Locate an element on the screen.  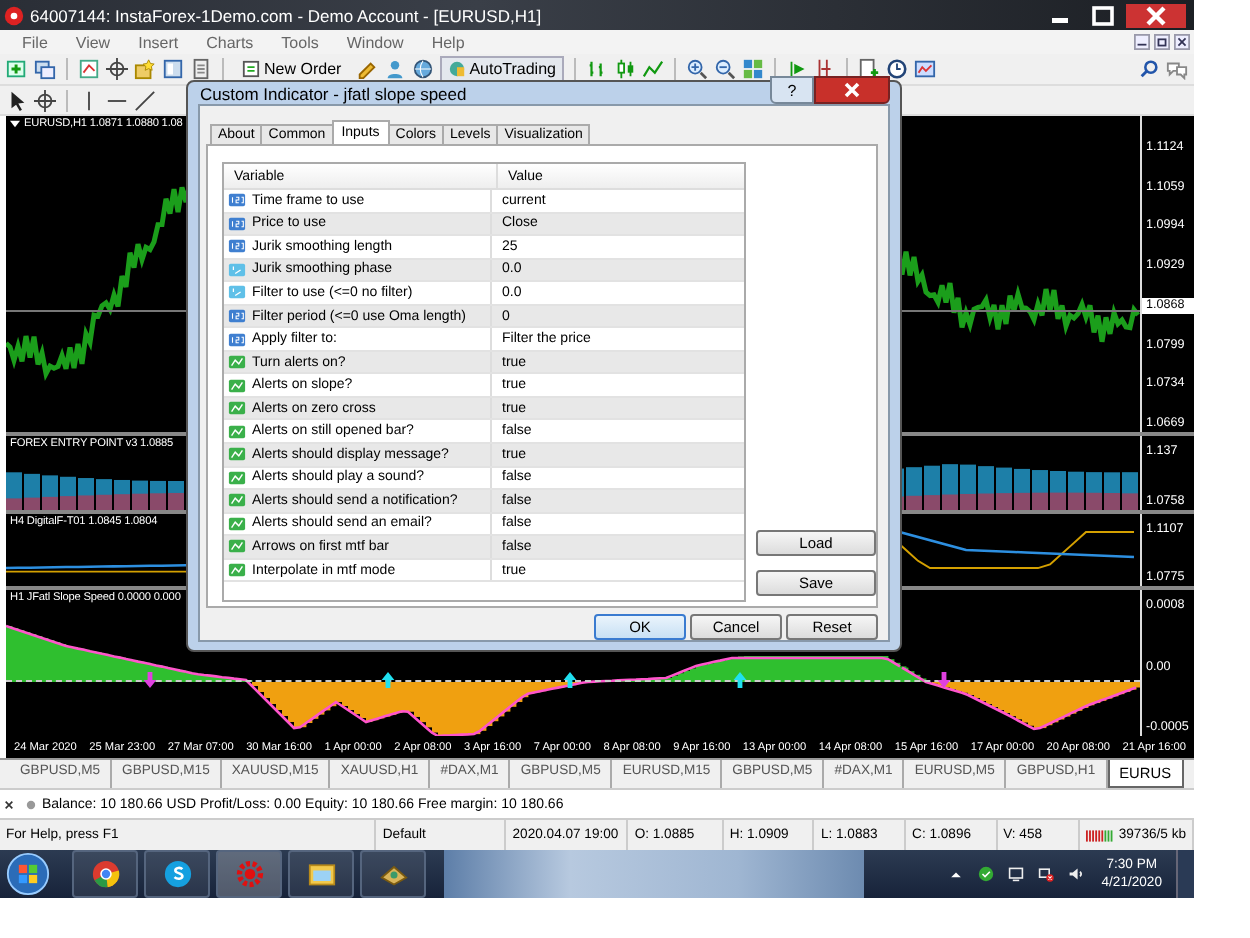
chat-icon is located at coordinates (1177, 69).